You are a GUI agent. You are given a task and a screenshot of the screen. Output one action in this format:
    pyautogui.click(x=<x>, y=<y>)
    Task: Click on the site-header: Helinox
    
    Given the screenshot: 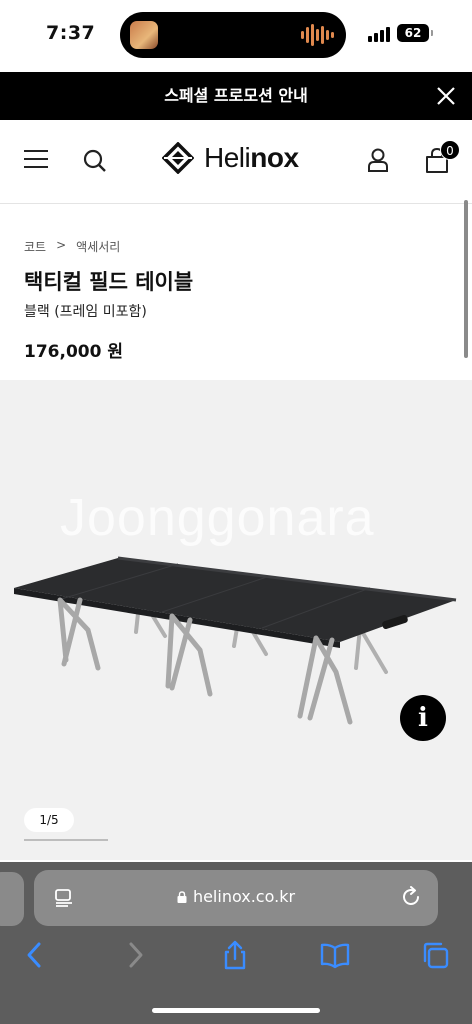 What is the action you would take?
    pyautogui.click(x=236, y=162)
    